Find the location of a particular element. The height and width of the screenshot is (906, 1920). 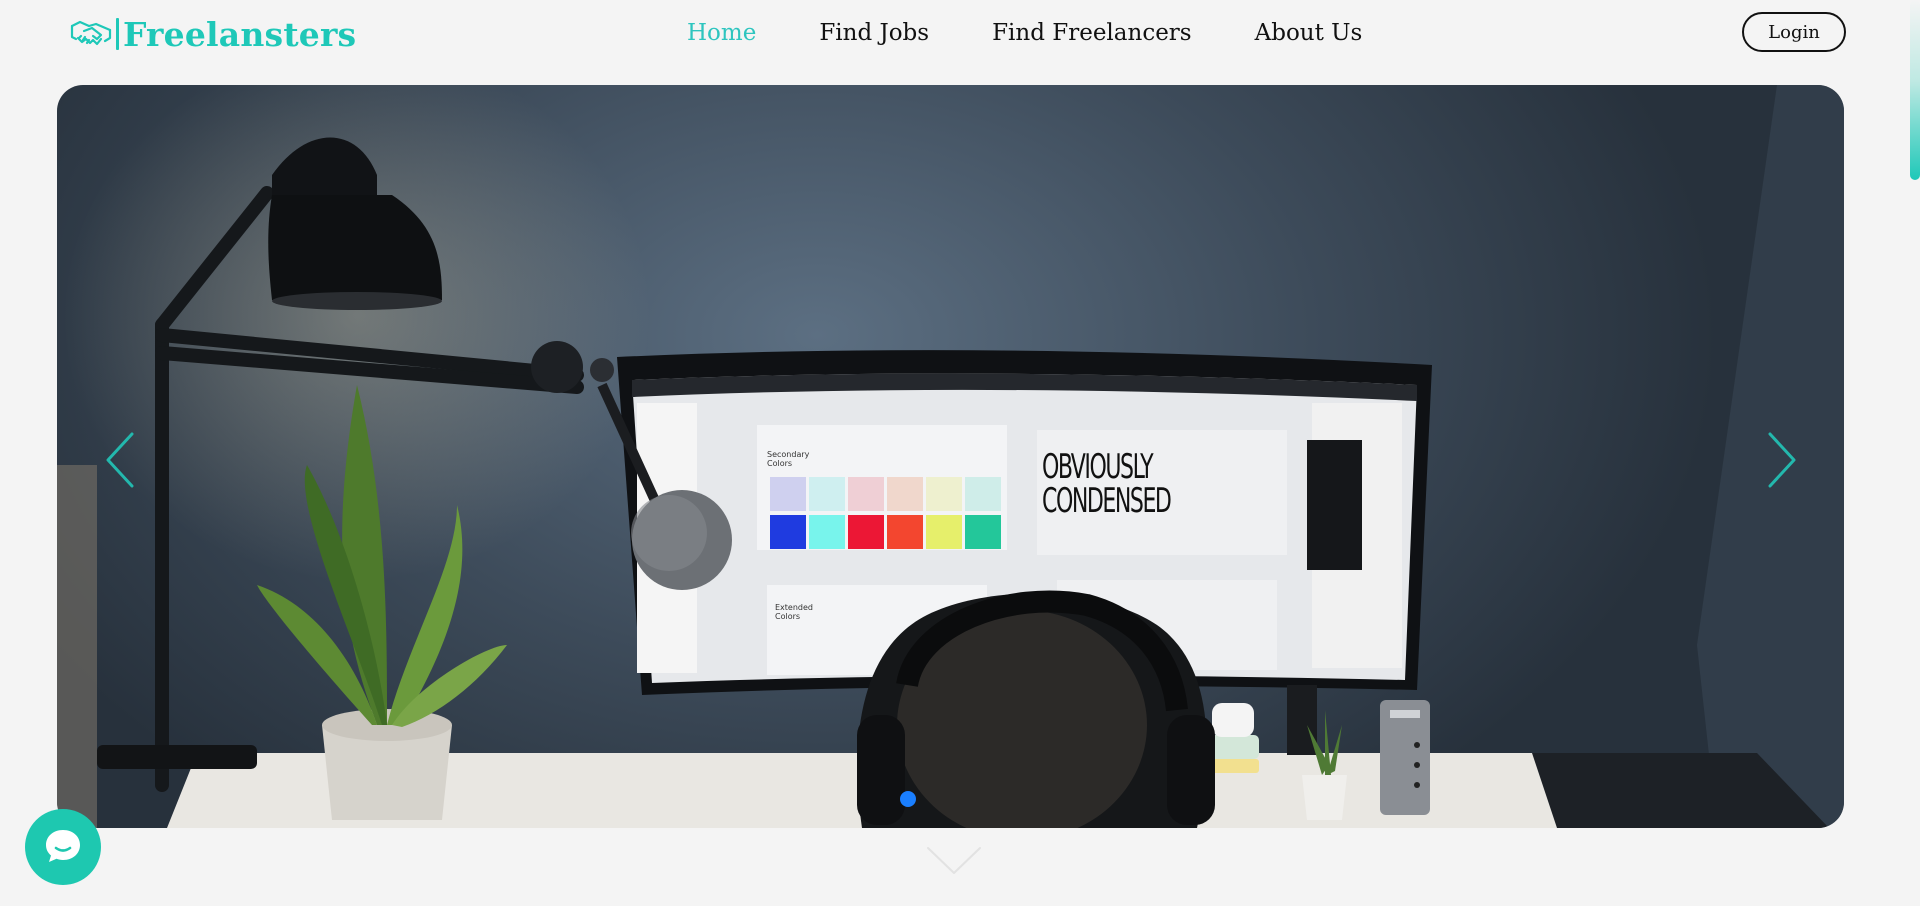

chat-button is located at coordinates (63, 847).